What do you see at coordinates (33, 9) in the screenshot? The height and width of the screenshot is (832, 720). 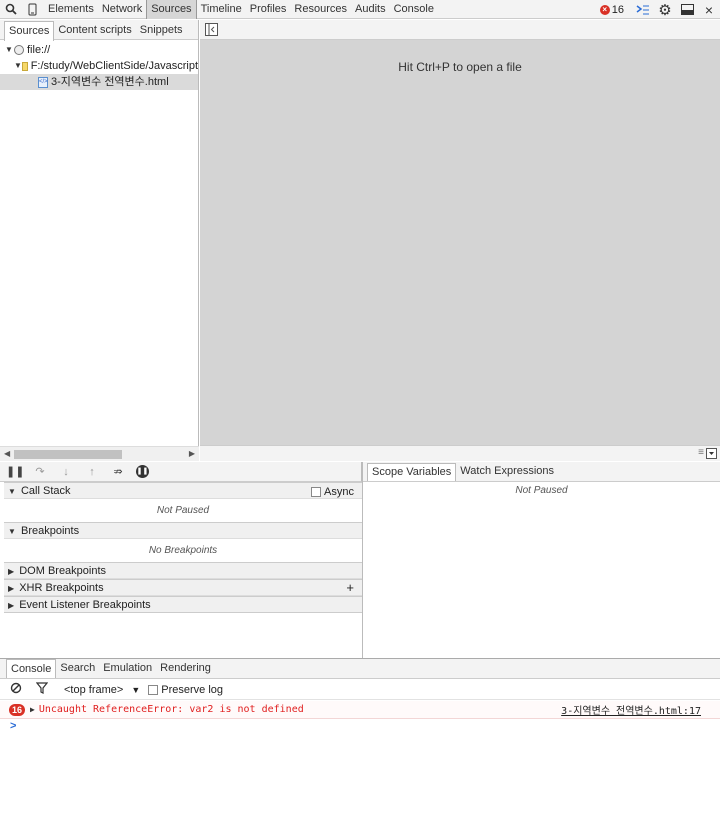 I see `device-mode-icon` at bounding box center [33, 9].